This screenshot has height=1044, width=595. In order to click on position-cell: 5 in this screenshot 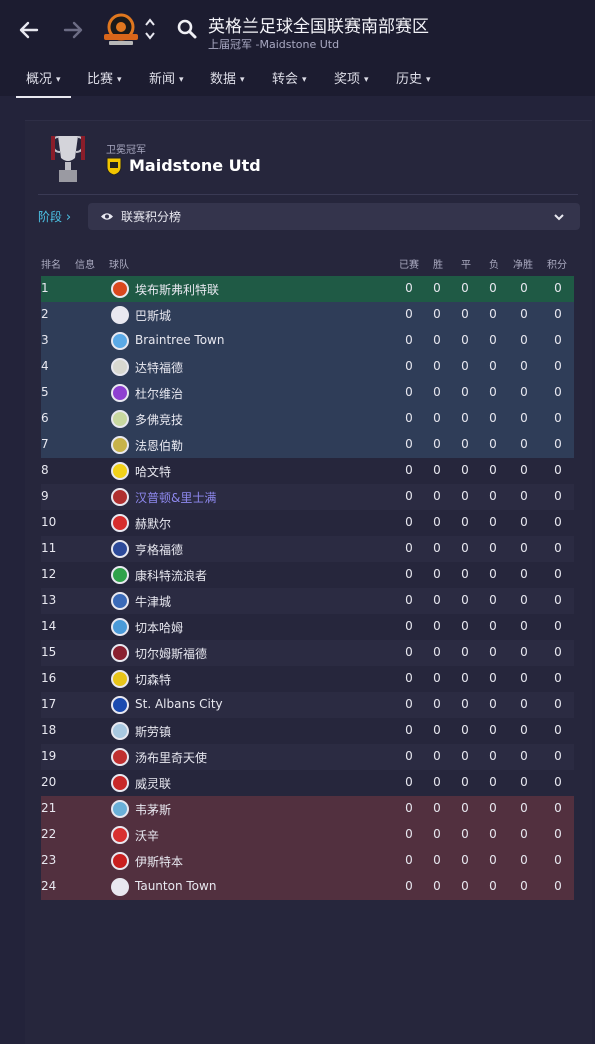, I will do `click(45, 392)`.